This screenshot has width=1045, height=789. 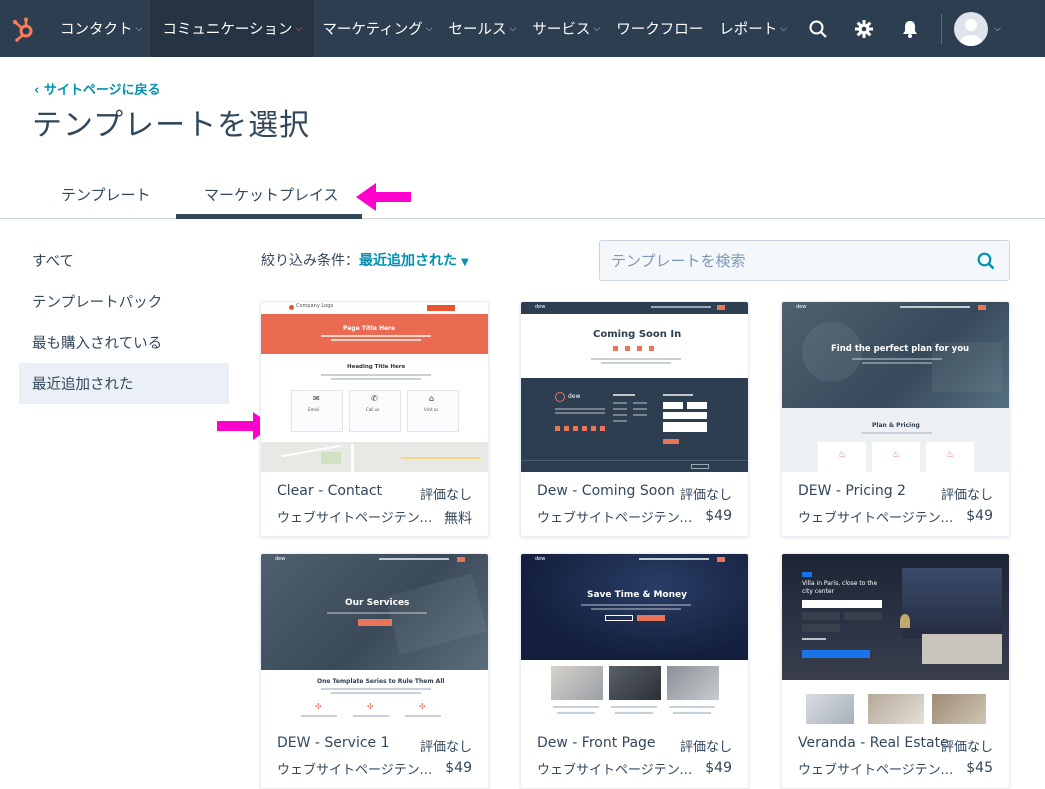 What do you see at coordinates (369, 328) in the screenshot?
I see `thumb-hero-text: Page Title Here` at bounding box center [369, 328].